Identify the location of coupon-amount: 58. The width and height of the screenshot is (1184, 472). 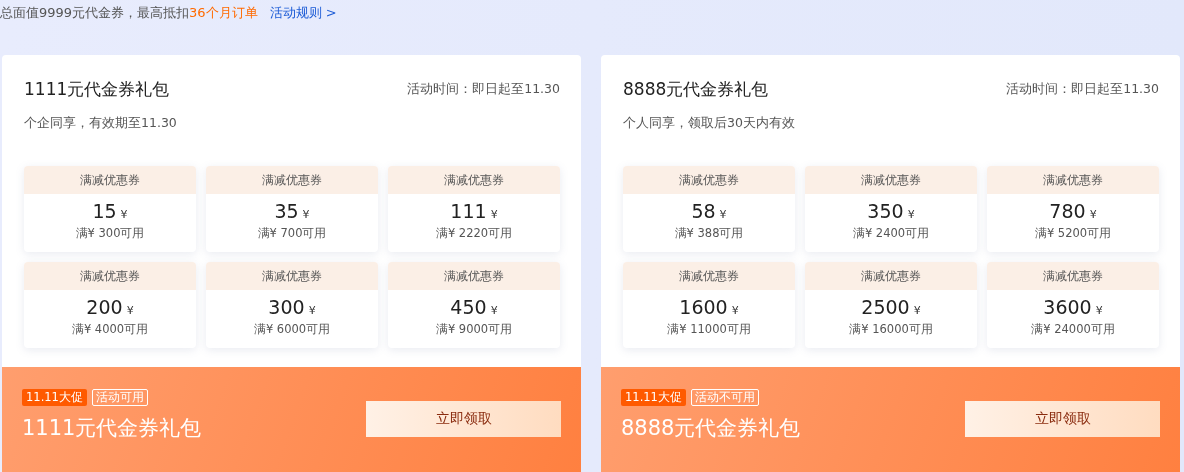
(703, 211).